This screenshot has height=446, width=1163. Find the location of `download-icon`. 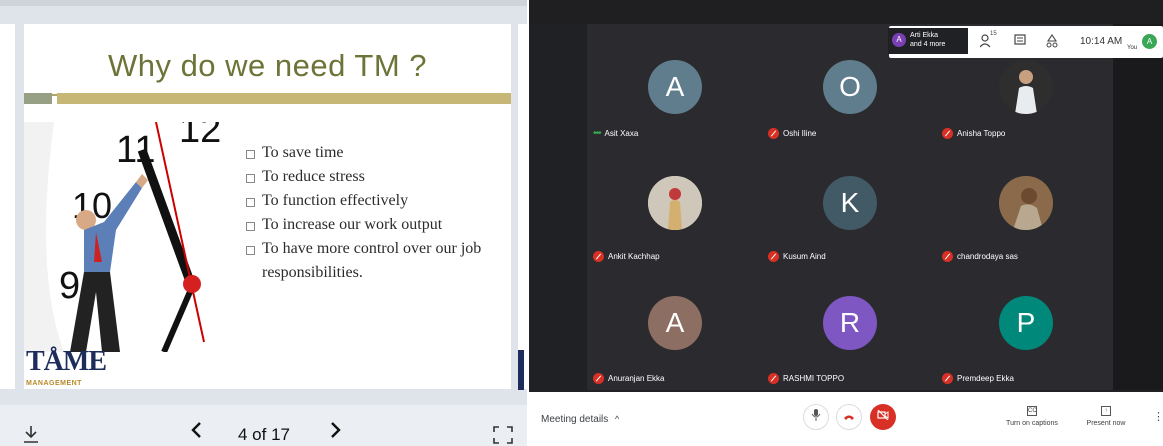

download-icon is located at coordinates (31, 435).